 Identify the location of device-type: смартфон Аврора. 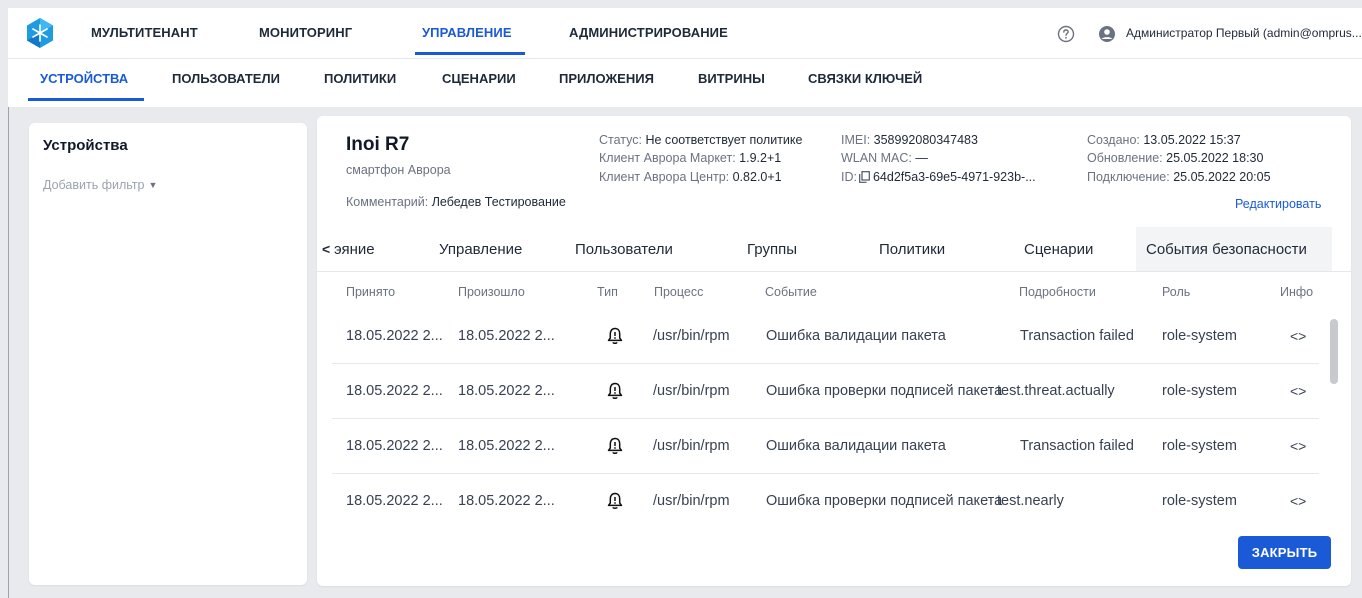
(398, 170).